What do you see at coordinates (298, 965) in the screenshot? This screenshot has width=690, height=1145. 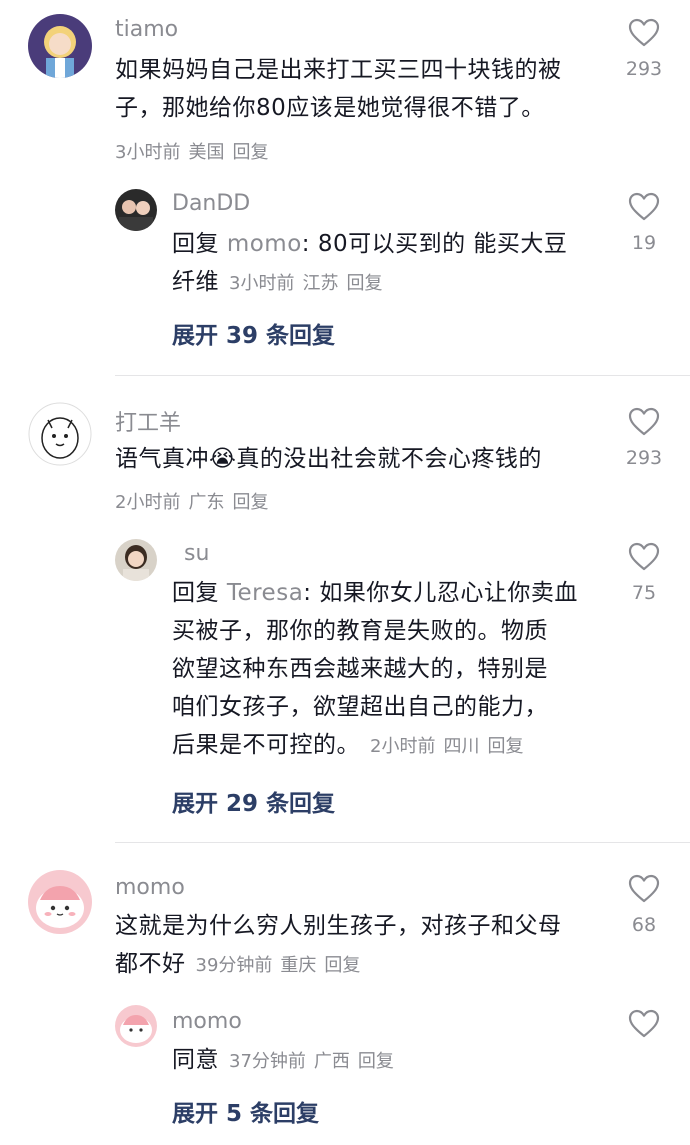 I see `comment-location: 重庆` at bounding box center [298, 965].